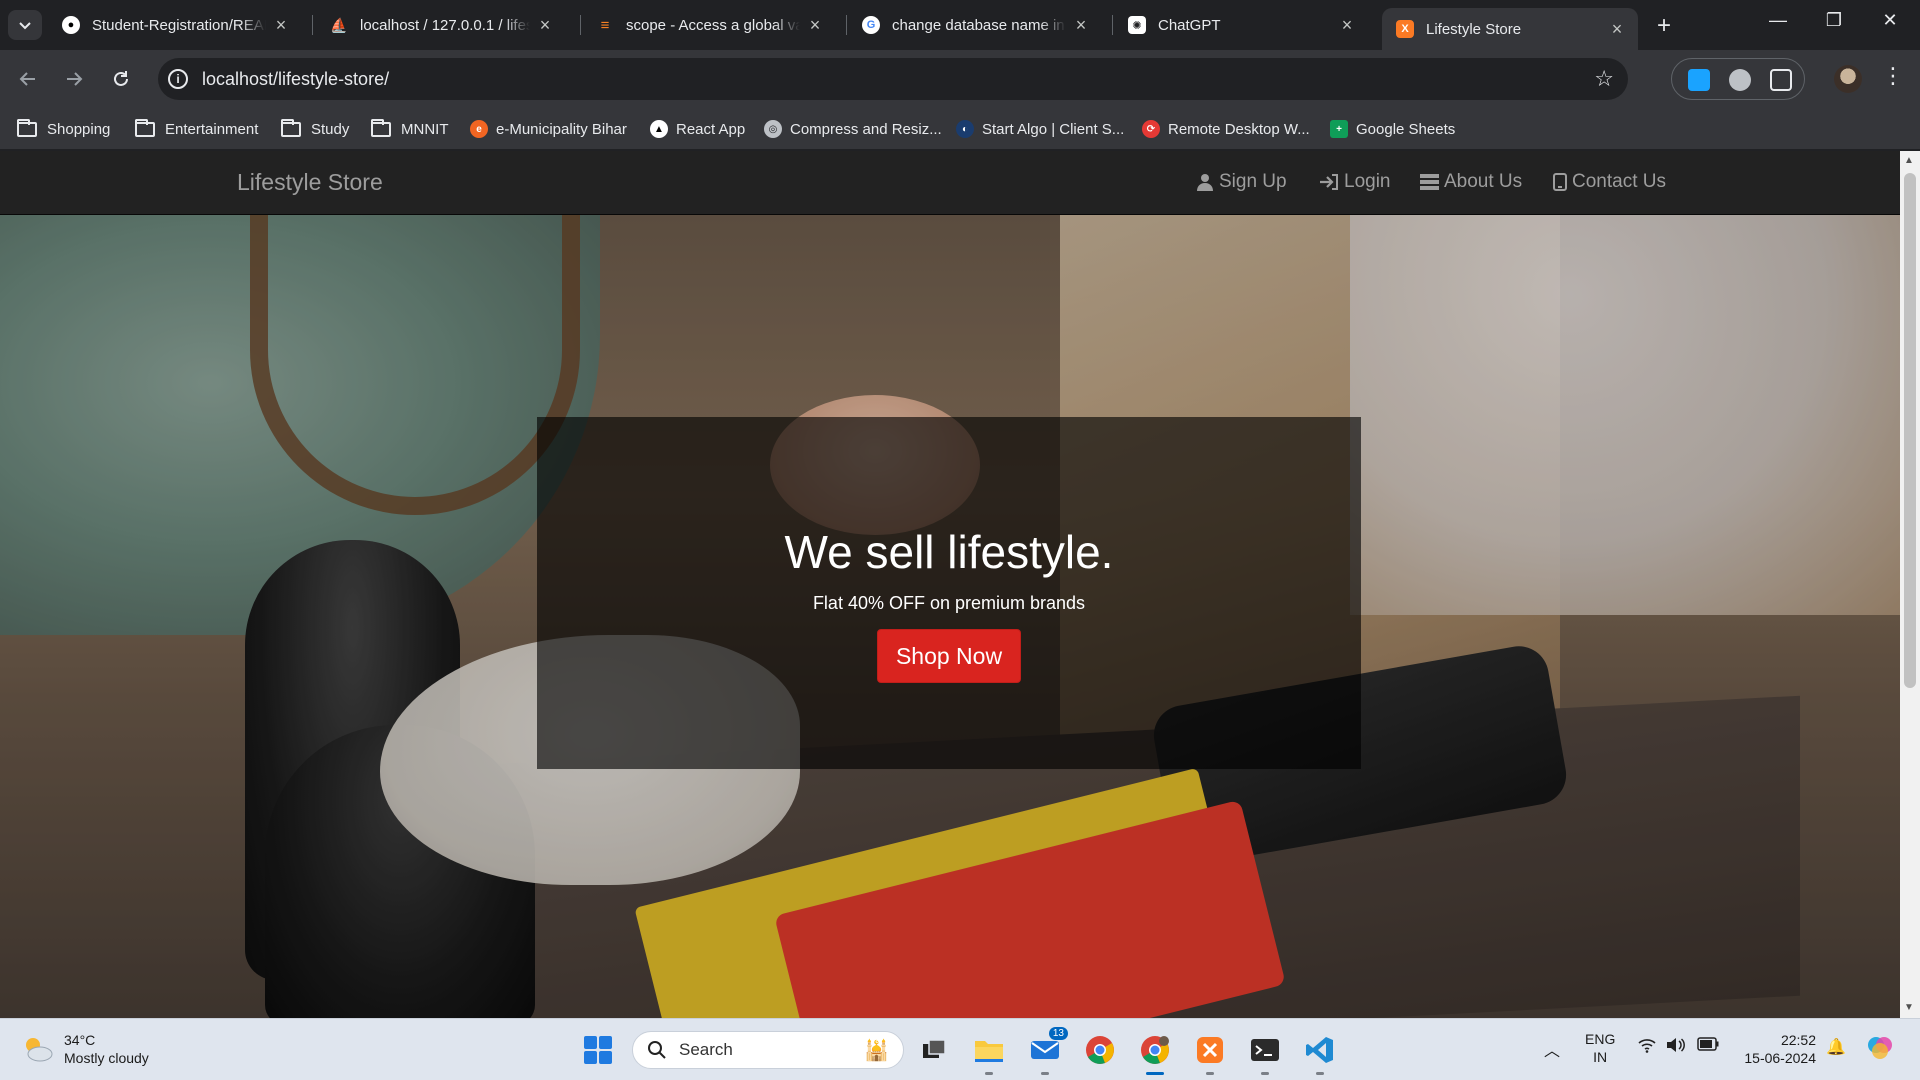 This screenshot has height=1080, width=1920. Describe the element at coordinates (1241, 25) in the screenshot. I see `tab-chatgpt: ✺ ChatGPT ×` at that location.